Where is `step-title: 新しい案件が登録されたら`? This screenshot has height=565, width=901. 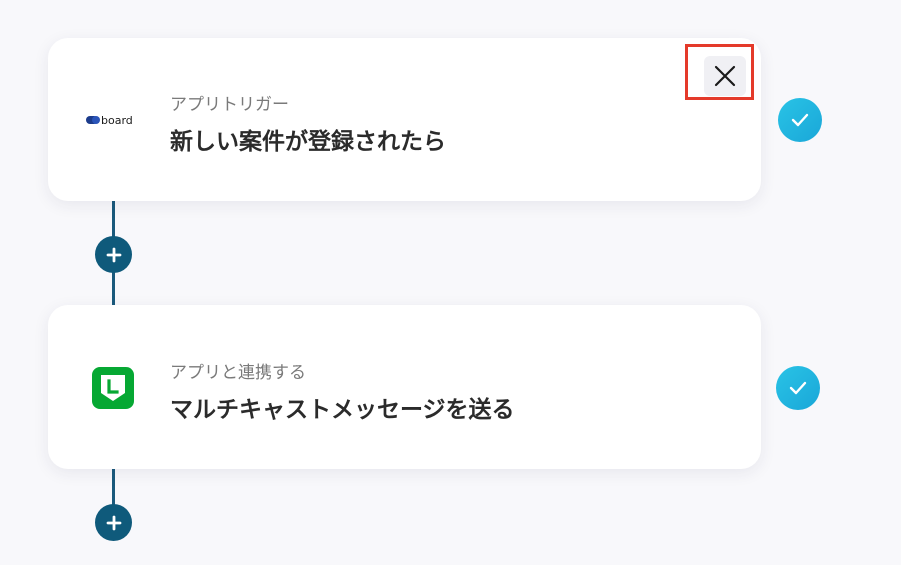
step-title: 新しい案件が登録されたら is located at coordinates (308, 142).